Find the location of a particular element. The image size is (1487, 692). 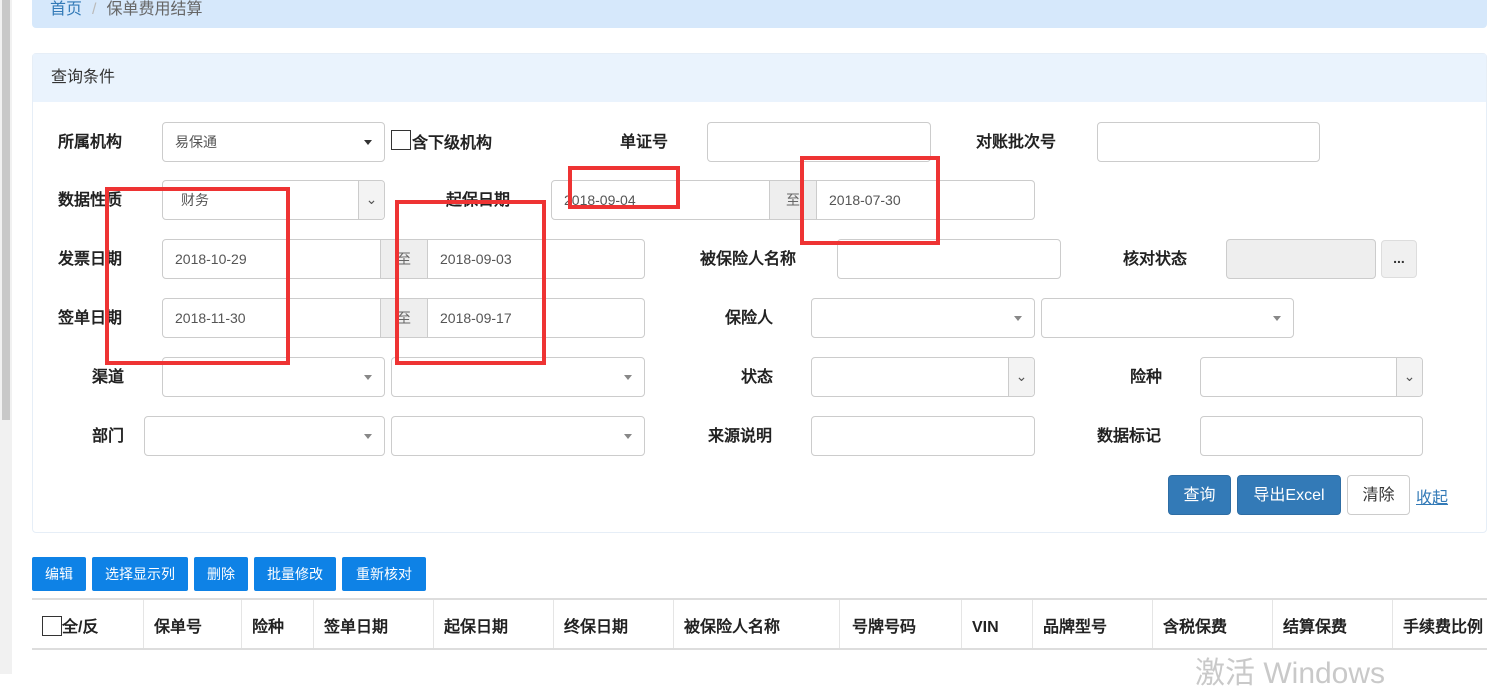

collapse-link: 收起 is located at coordinates (1432, 496).